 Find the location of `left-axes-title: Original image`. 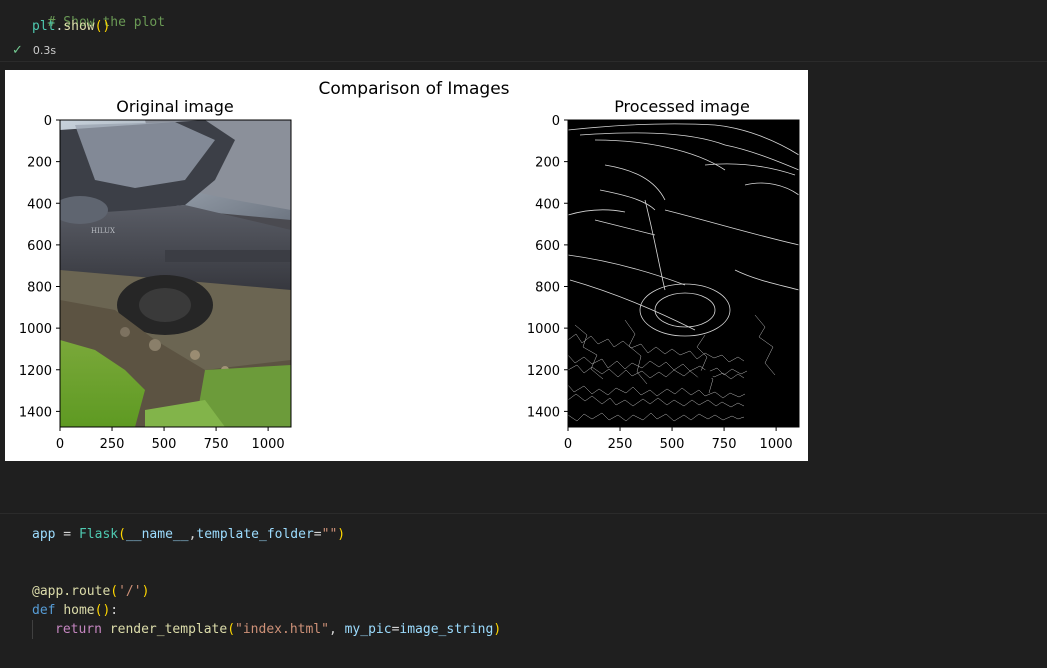

left-axes-title: Original image is located at coordinates (175, 106).